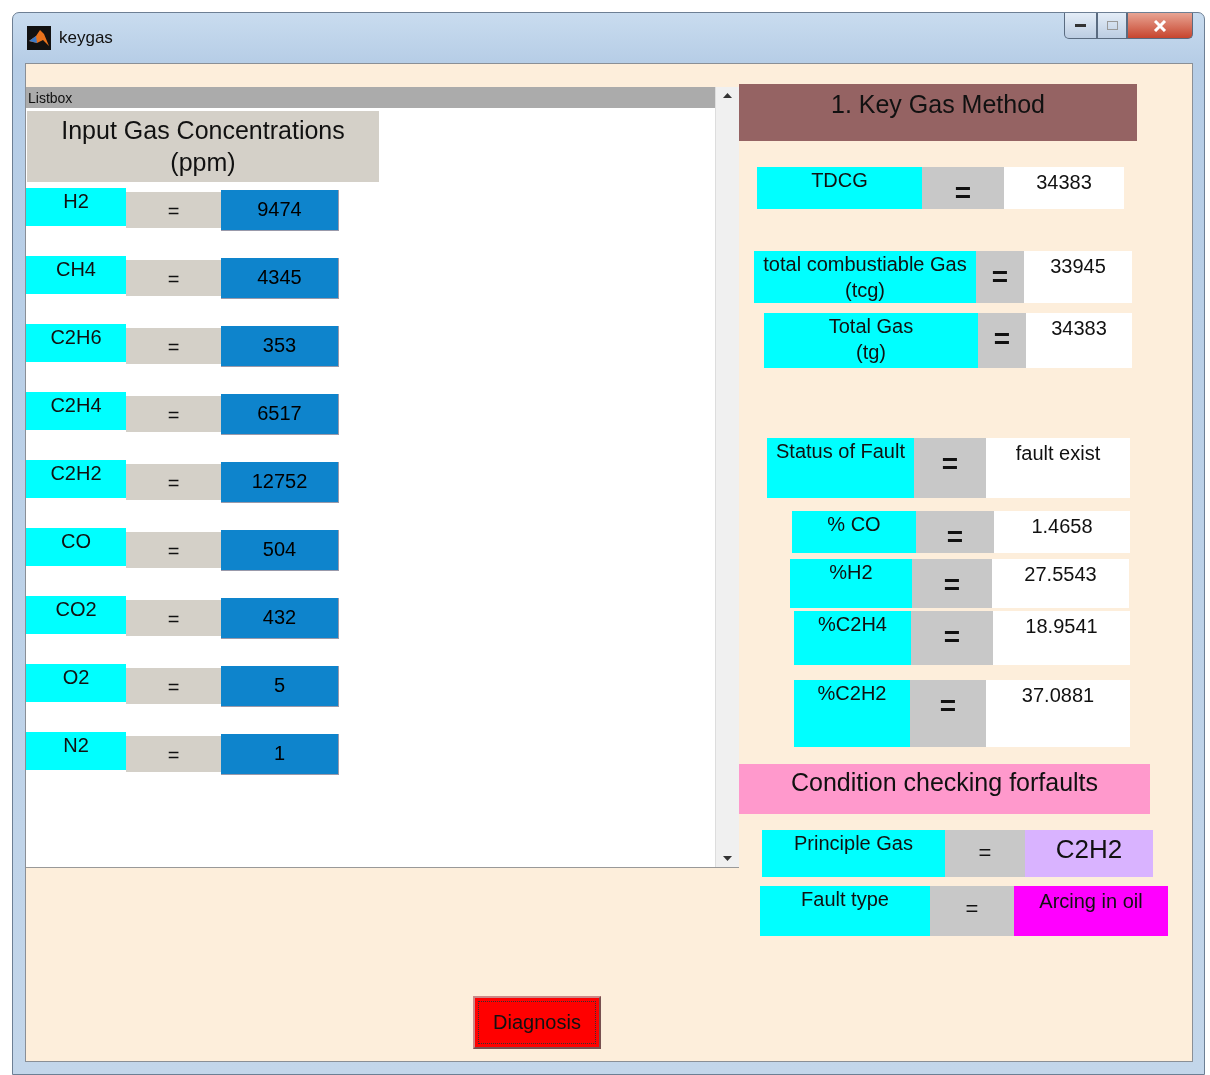  Describe the element at coordinates (1060, 583) in the screenshot. I see `result-value: 27.5543` at that location.